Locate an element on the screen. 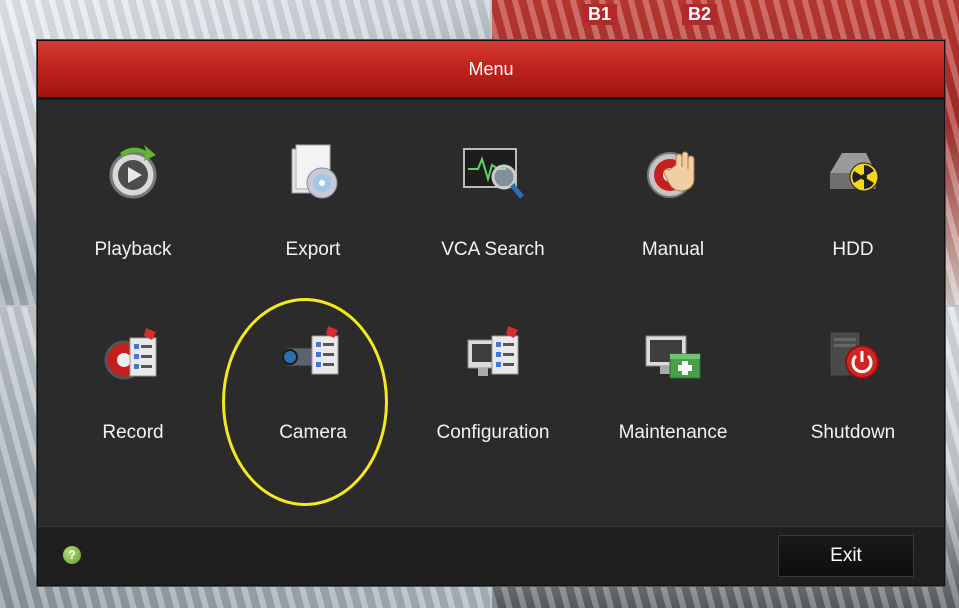  menu-item-label: HDD is located at coordinates (853, 249).